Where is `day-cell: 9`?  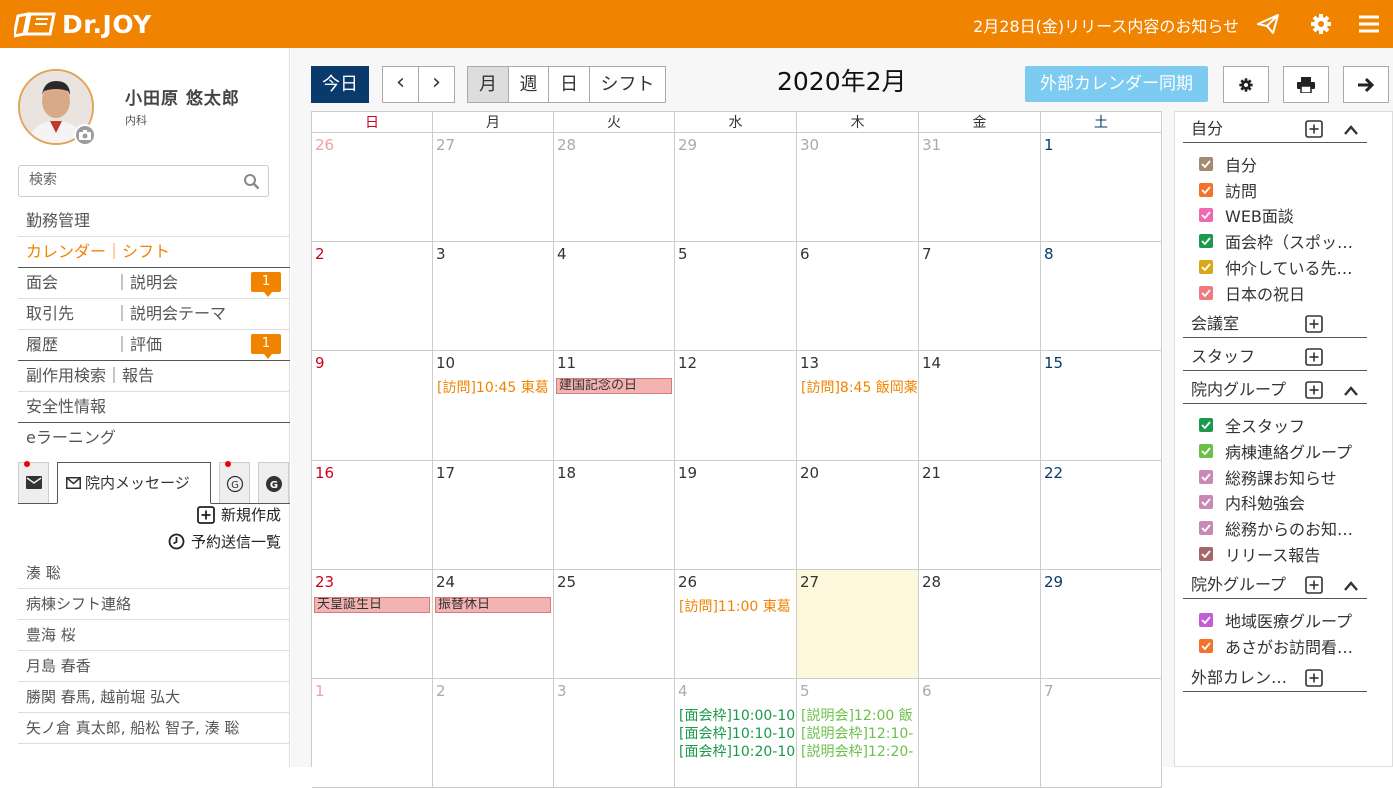
day-cell: 9 is located at coordinates (372, 406).